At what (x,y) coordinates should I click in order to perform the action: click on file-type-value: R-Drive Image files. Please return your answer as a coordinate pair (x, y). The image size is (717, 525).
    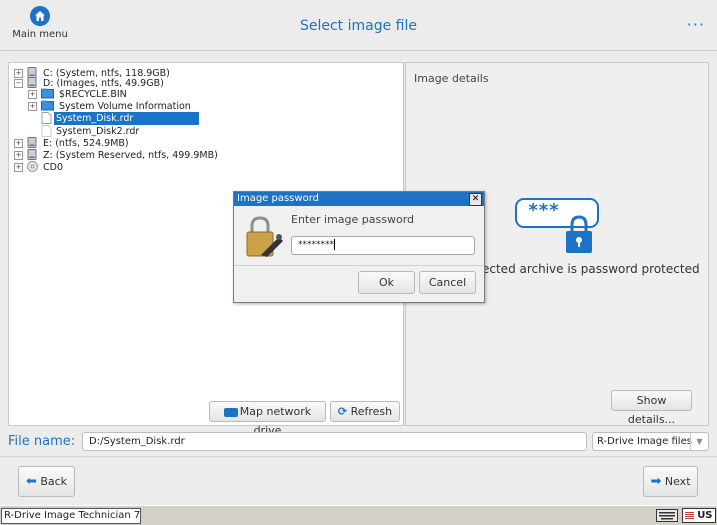
    Looking at the image, I should click on (644, 441).